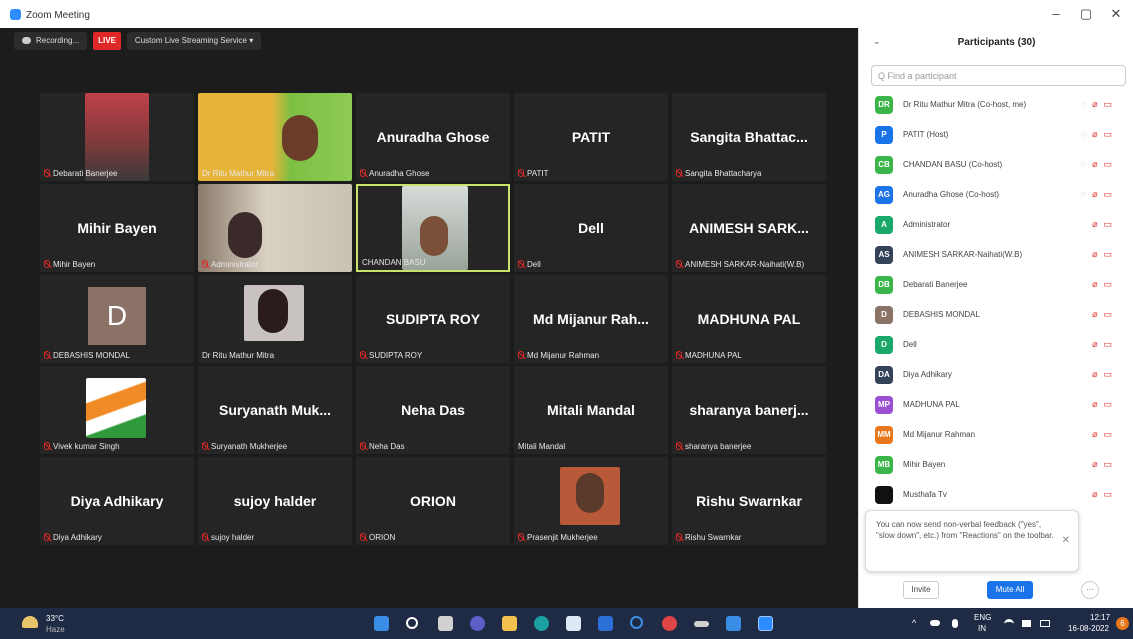 Image resolution: width=1133 pixels, height=639 pixels. What do you see at coordinates (996, 315) in the screenshot?
I see `participant-row: D DEBASHIS MONDAL ⌀▭` at bounding box center [996, 315].